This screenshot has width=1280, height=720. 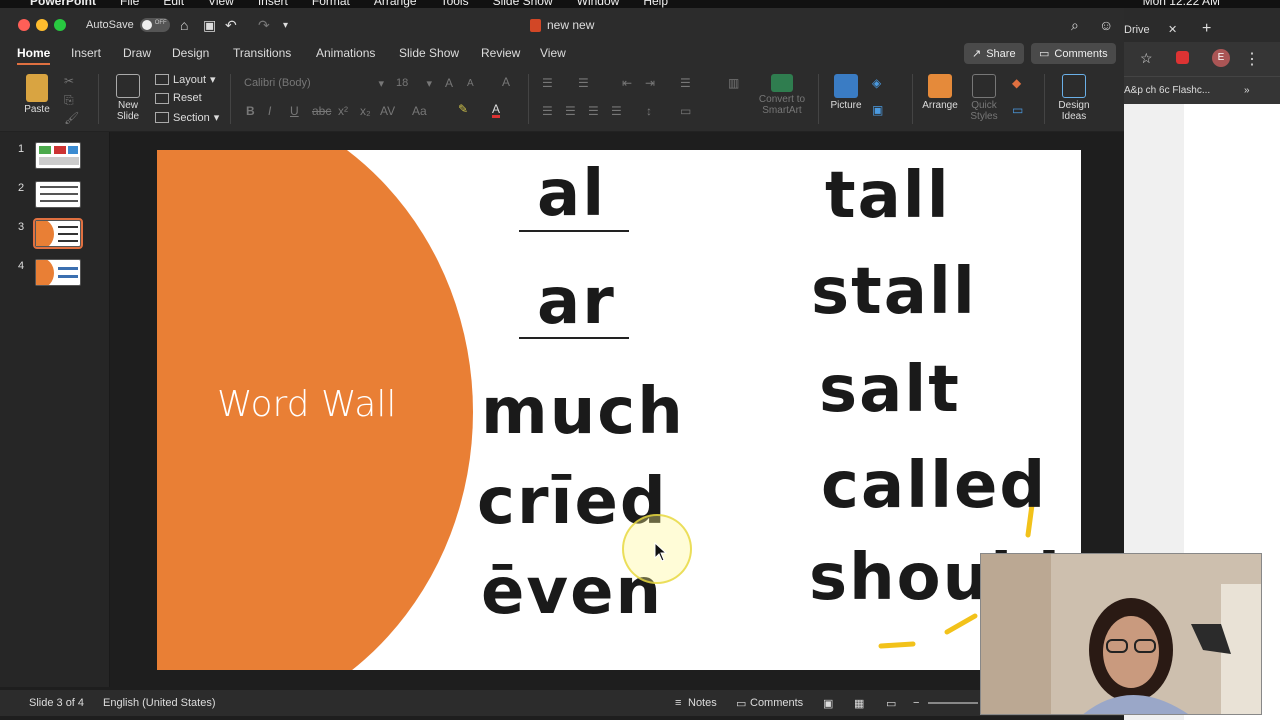 I want to click on comments-button: ▭ Comments, so click(x=1073, y=53).